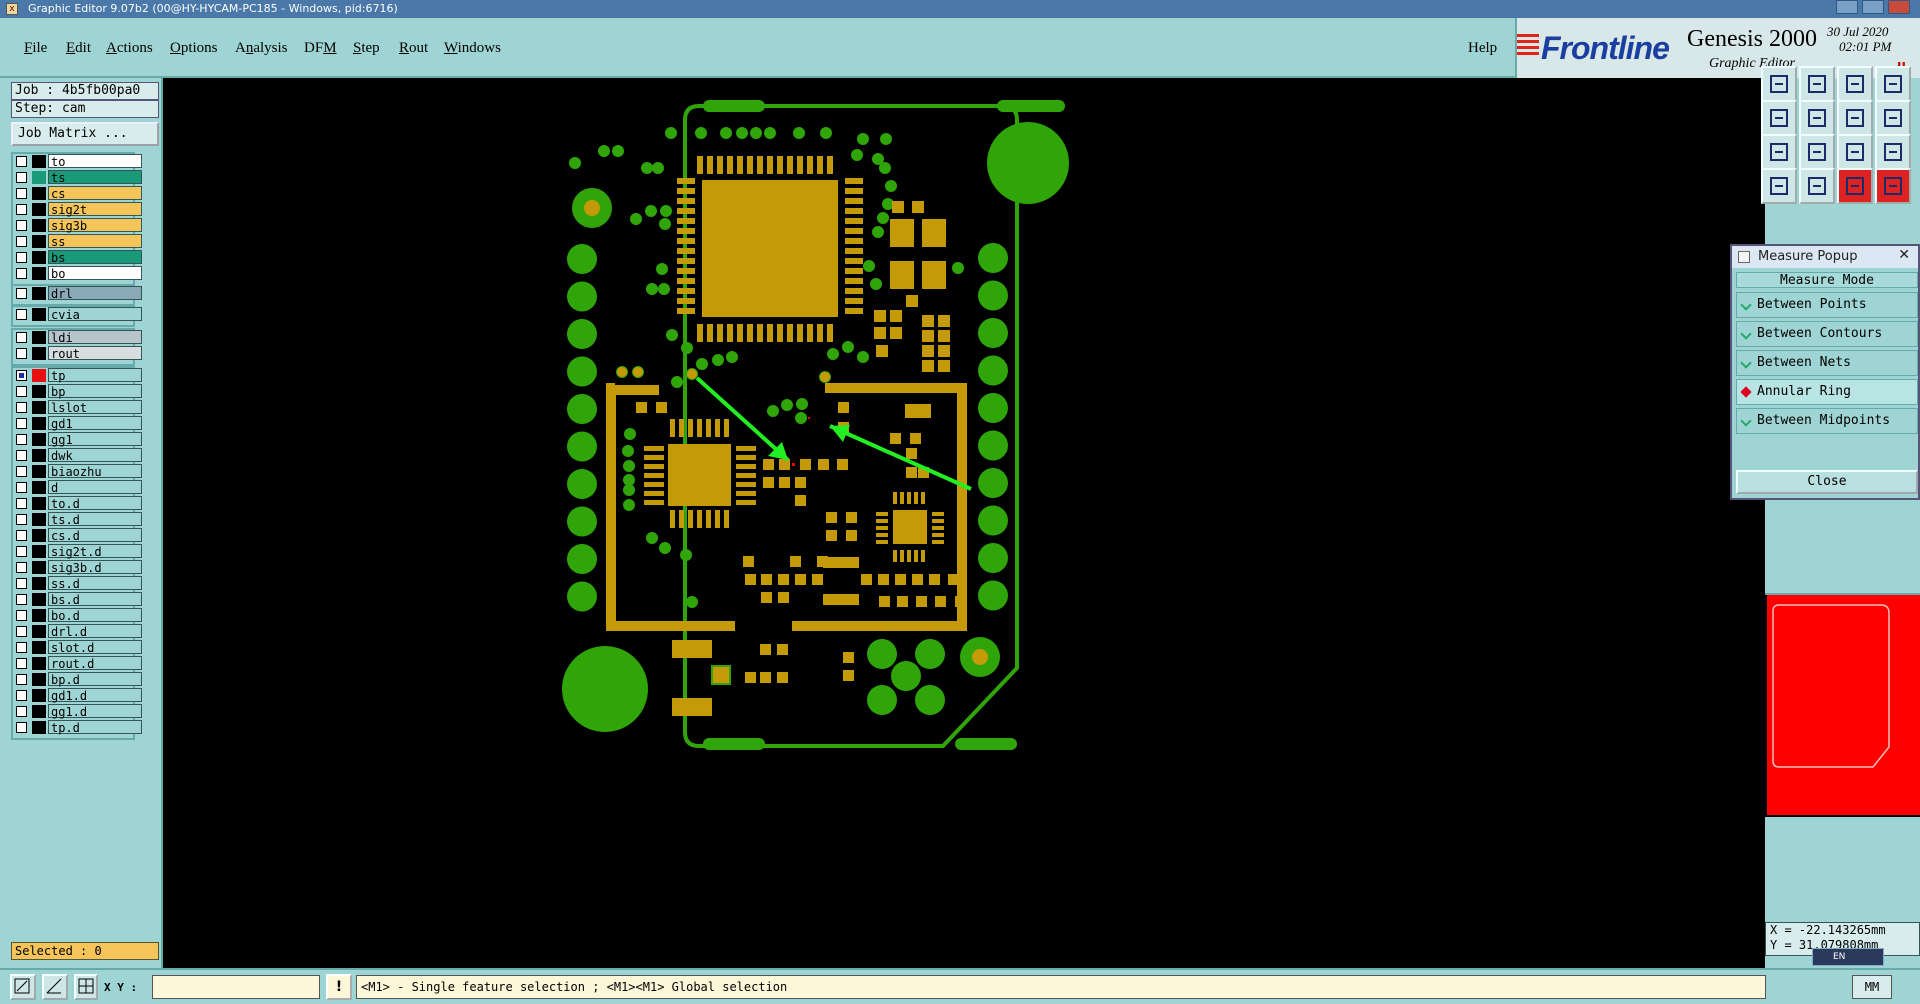 Image resolution: width=1920 pixels, height=1004 pixels. I want to click on xy-input, so click(236, 987).